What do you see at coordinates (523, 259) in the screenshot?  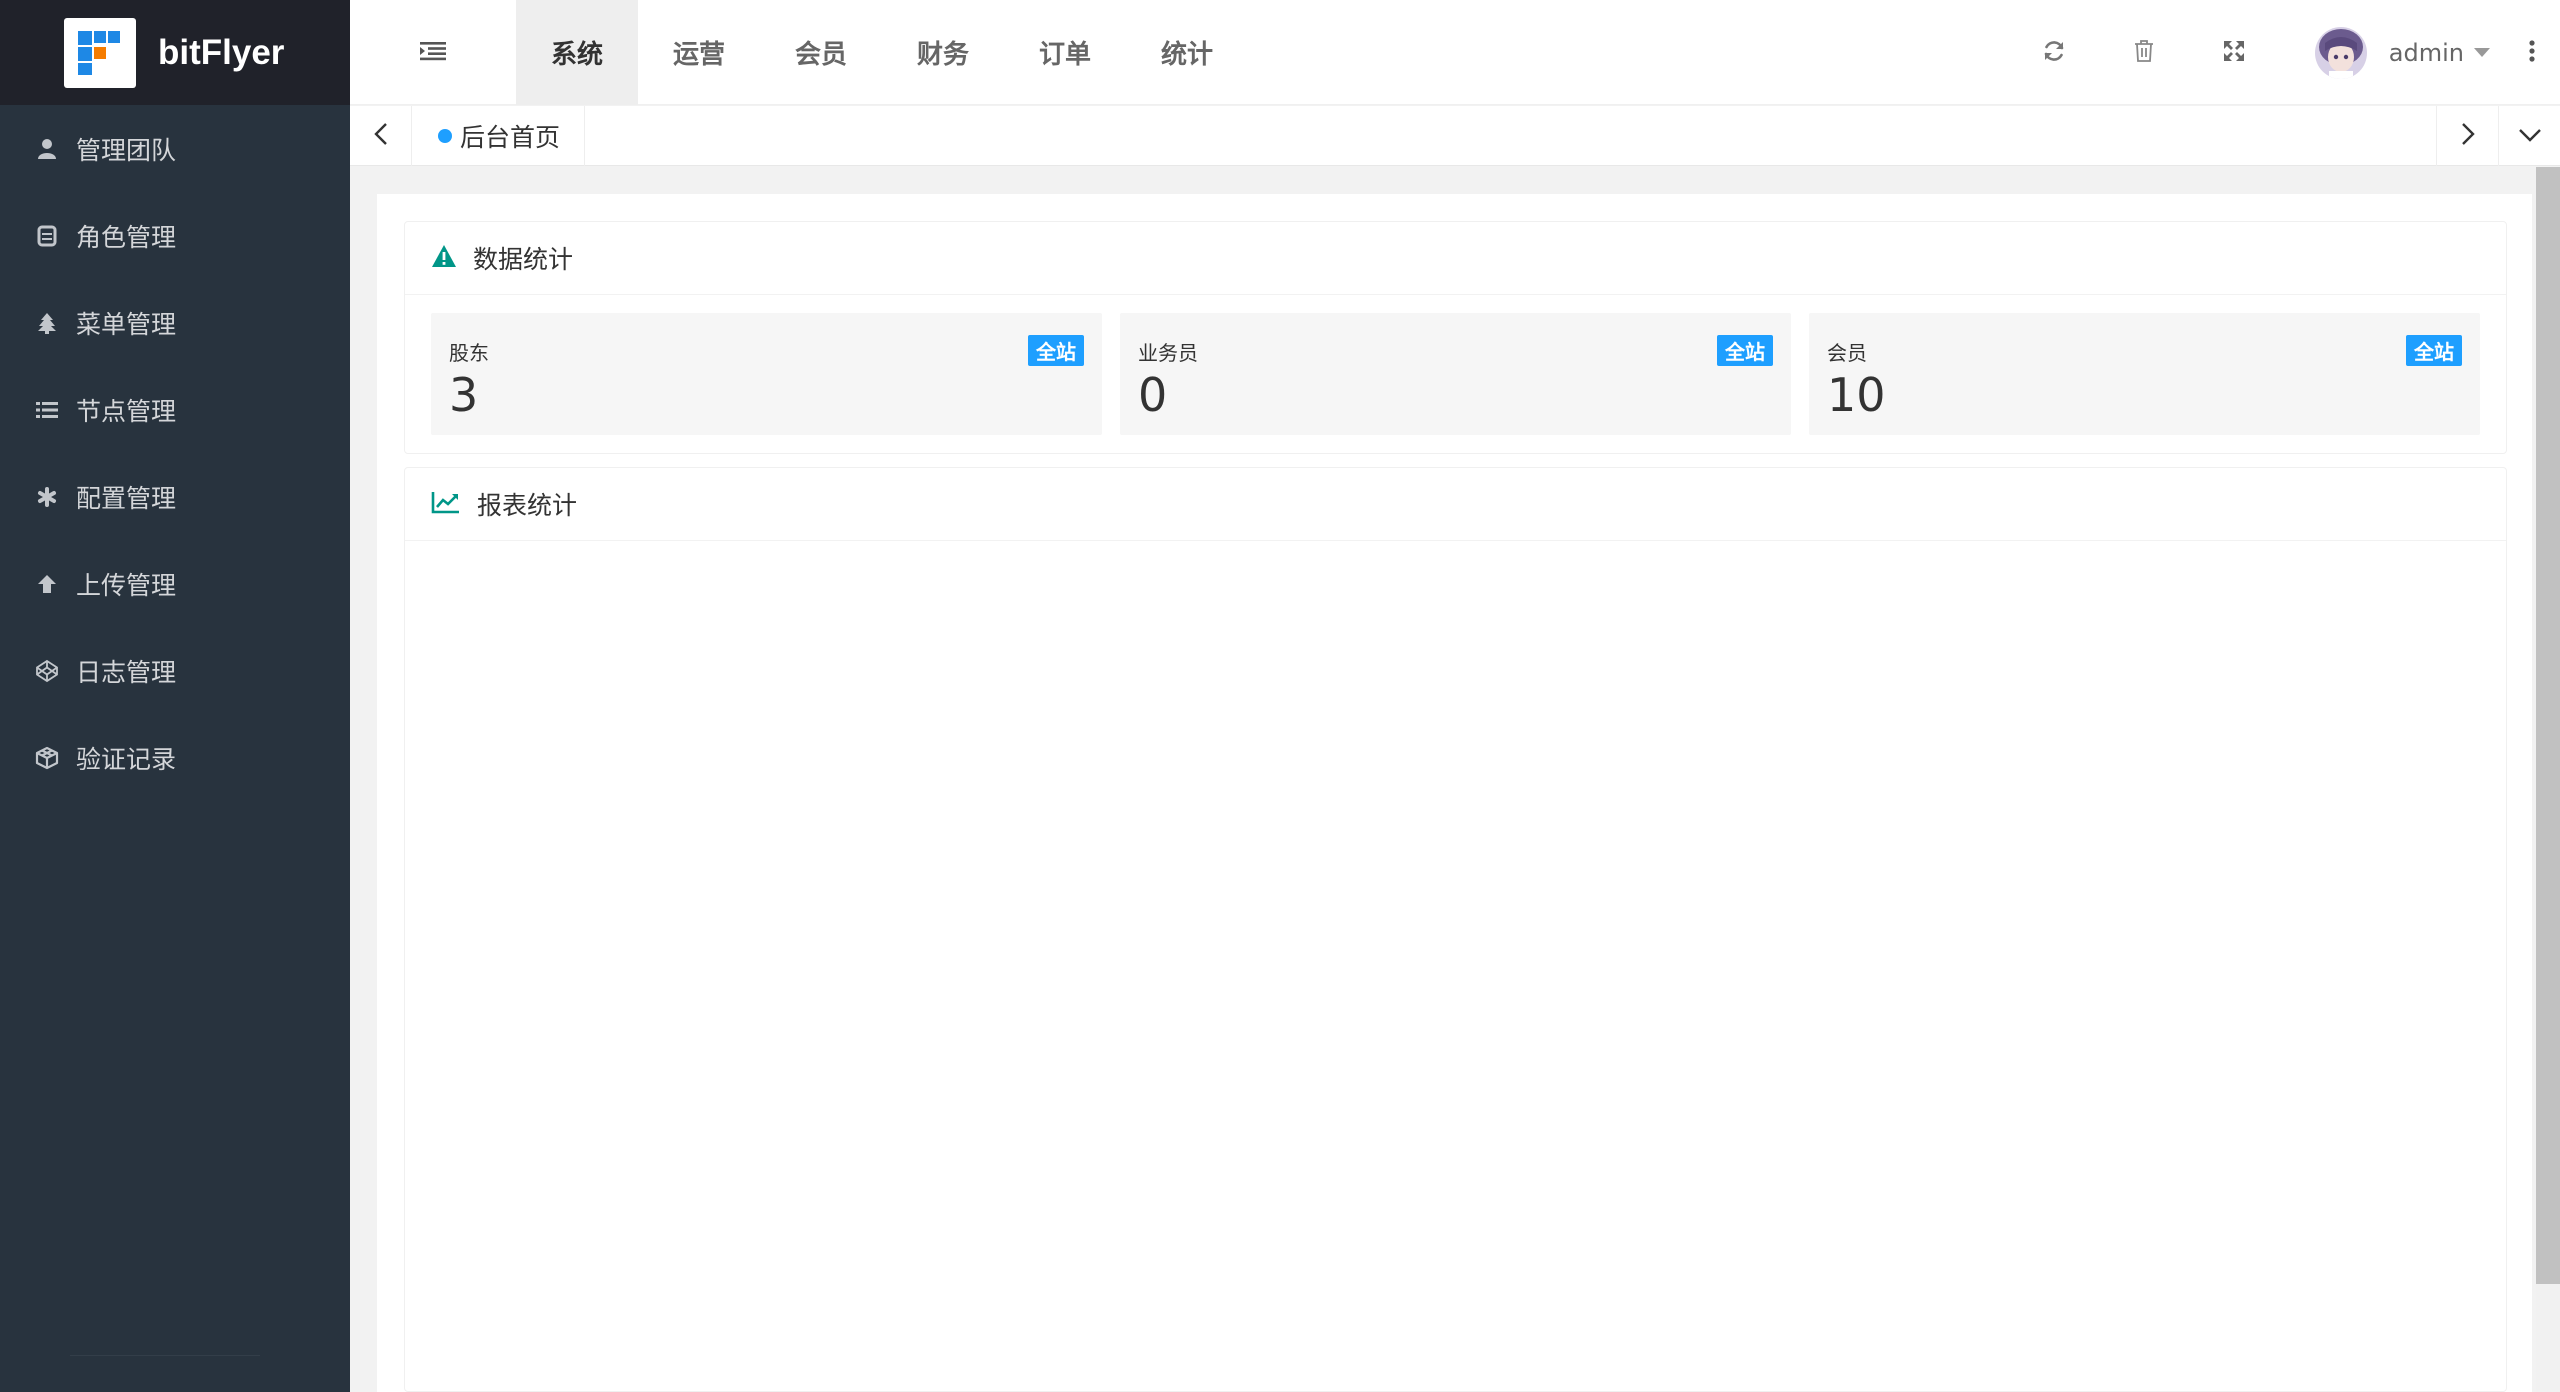 I see `data-stats-title: 数据统计` at bounding box center [523, 259].